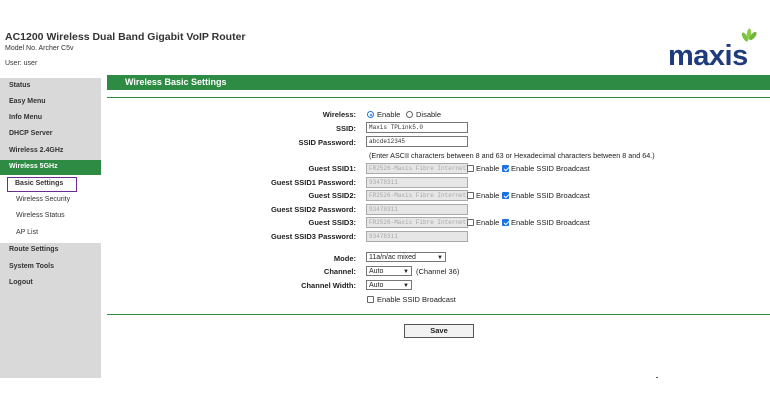 Image resolution: width=770 pixels, height=403 pixels. I want to click on guest-ssid2-password-label: Guest SSID2 Password:, so click(313, 209).